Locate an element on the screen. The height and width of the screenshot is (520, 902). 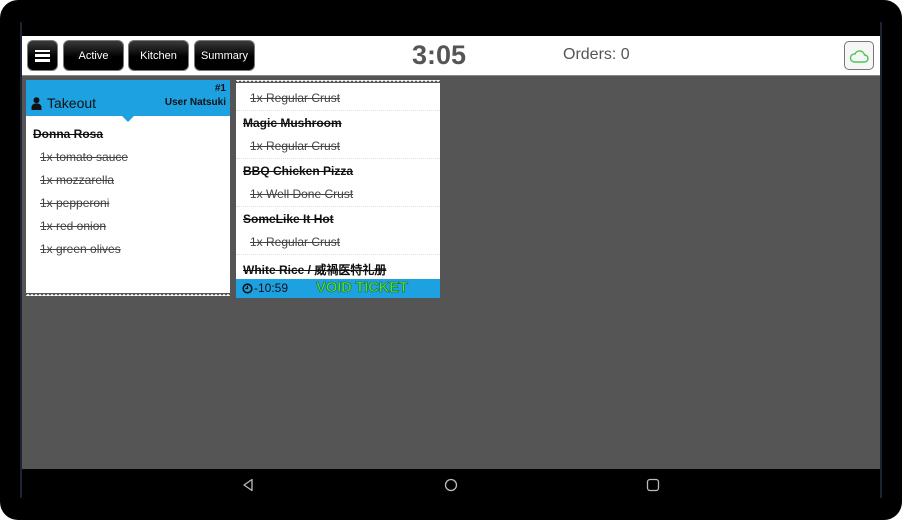
clock-icon is located at coordinates (247, 288).